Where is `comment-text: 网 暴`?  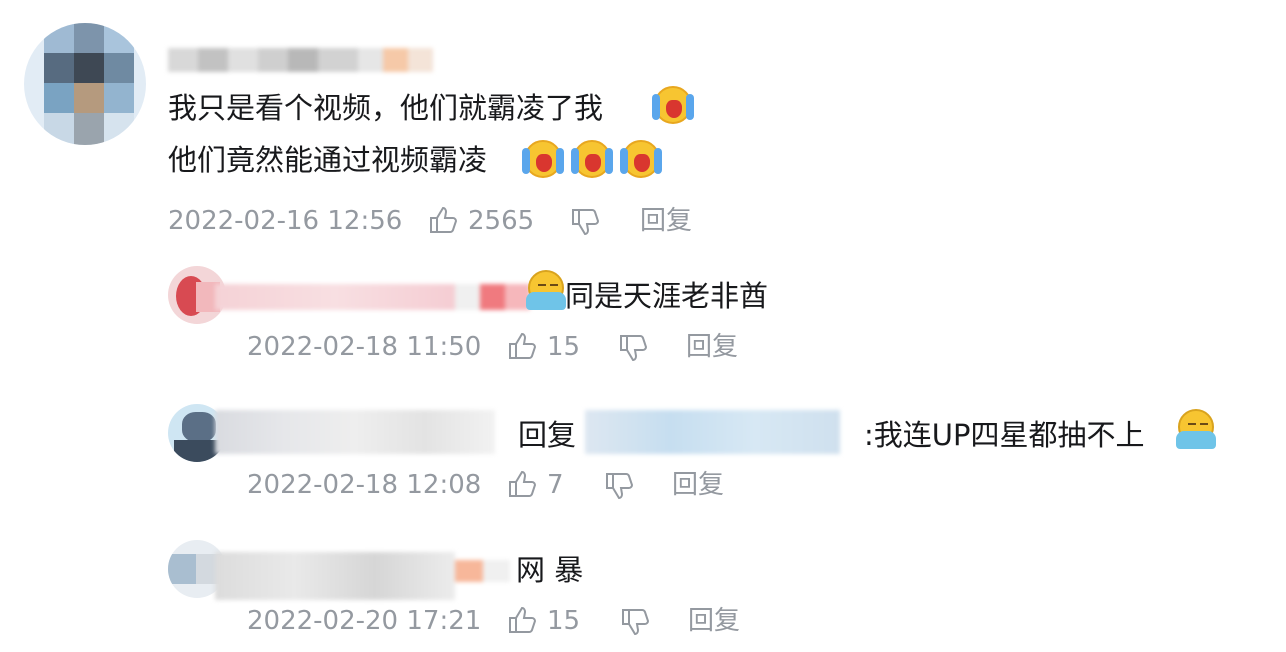
comment-text: 网 暴 is located at coordinates (550, 570).